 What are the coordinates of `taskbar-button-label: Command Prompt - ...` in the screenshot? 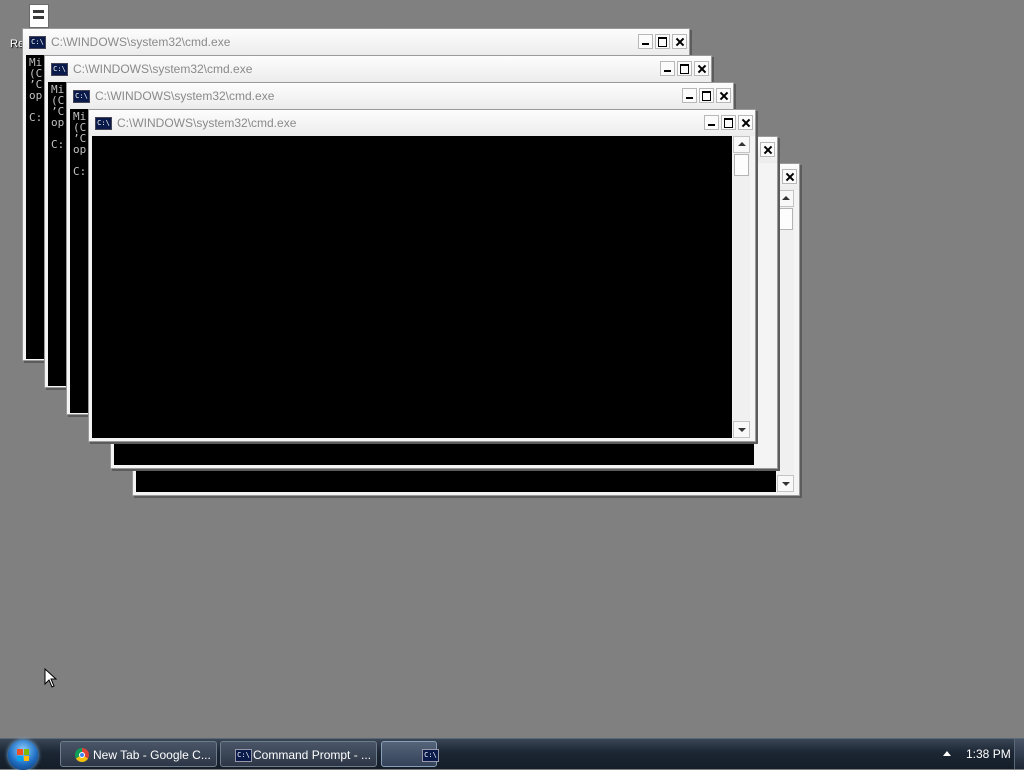 It's located at (312, 755).